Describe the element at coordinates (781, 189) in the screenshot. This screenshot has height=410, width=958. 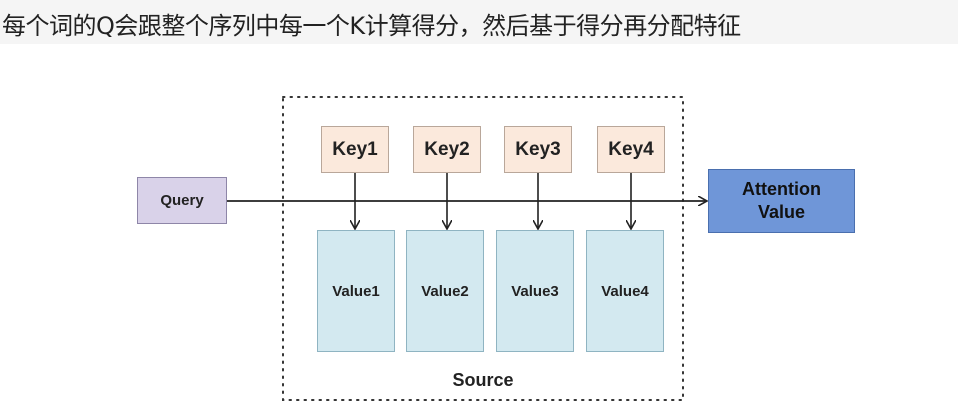
I see `attention-value-line1: Attention` at that location.